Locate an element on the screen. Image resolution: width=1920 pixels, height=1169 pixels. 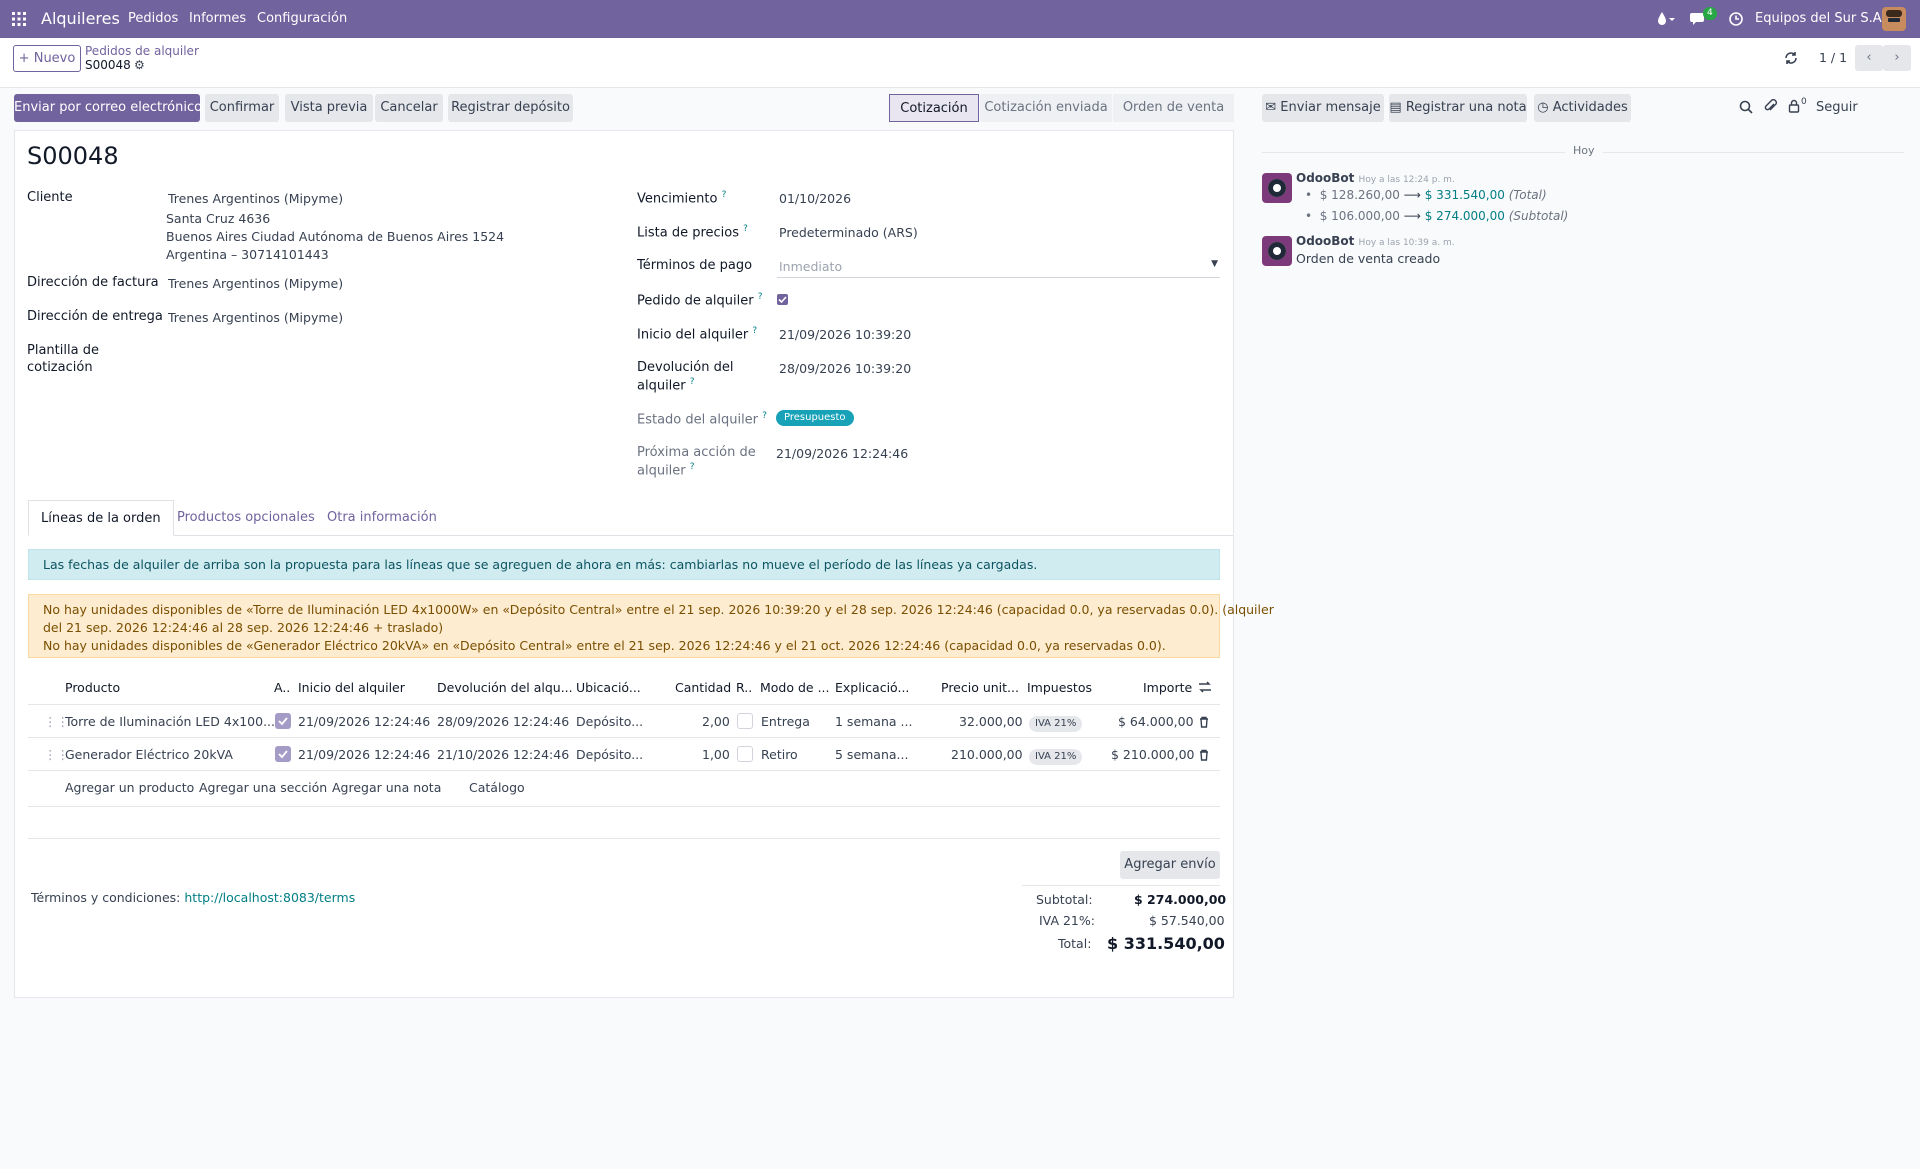
paperclip-icon is located at coordinates (1771, 108).